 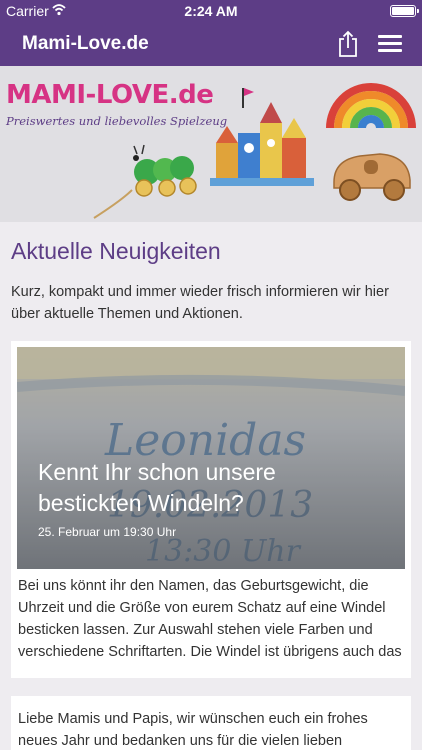 What do you see at coordinates (85, 43) in the screenshot?
I see `app-title: Mami-Love.de` at bounding box center [85, 43].